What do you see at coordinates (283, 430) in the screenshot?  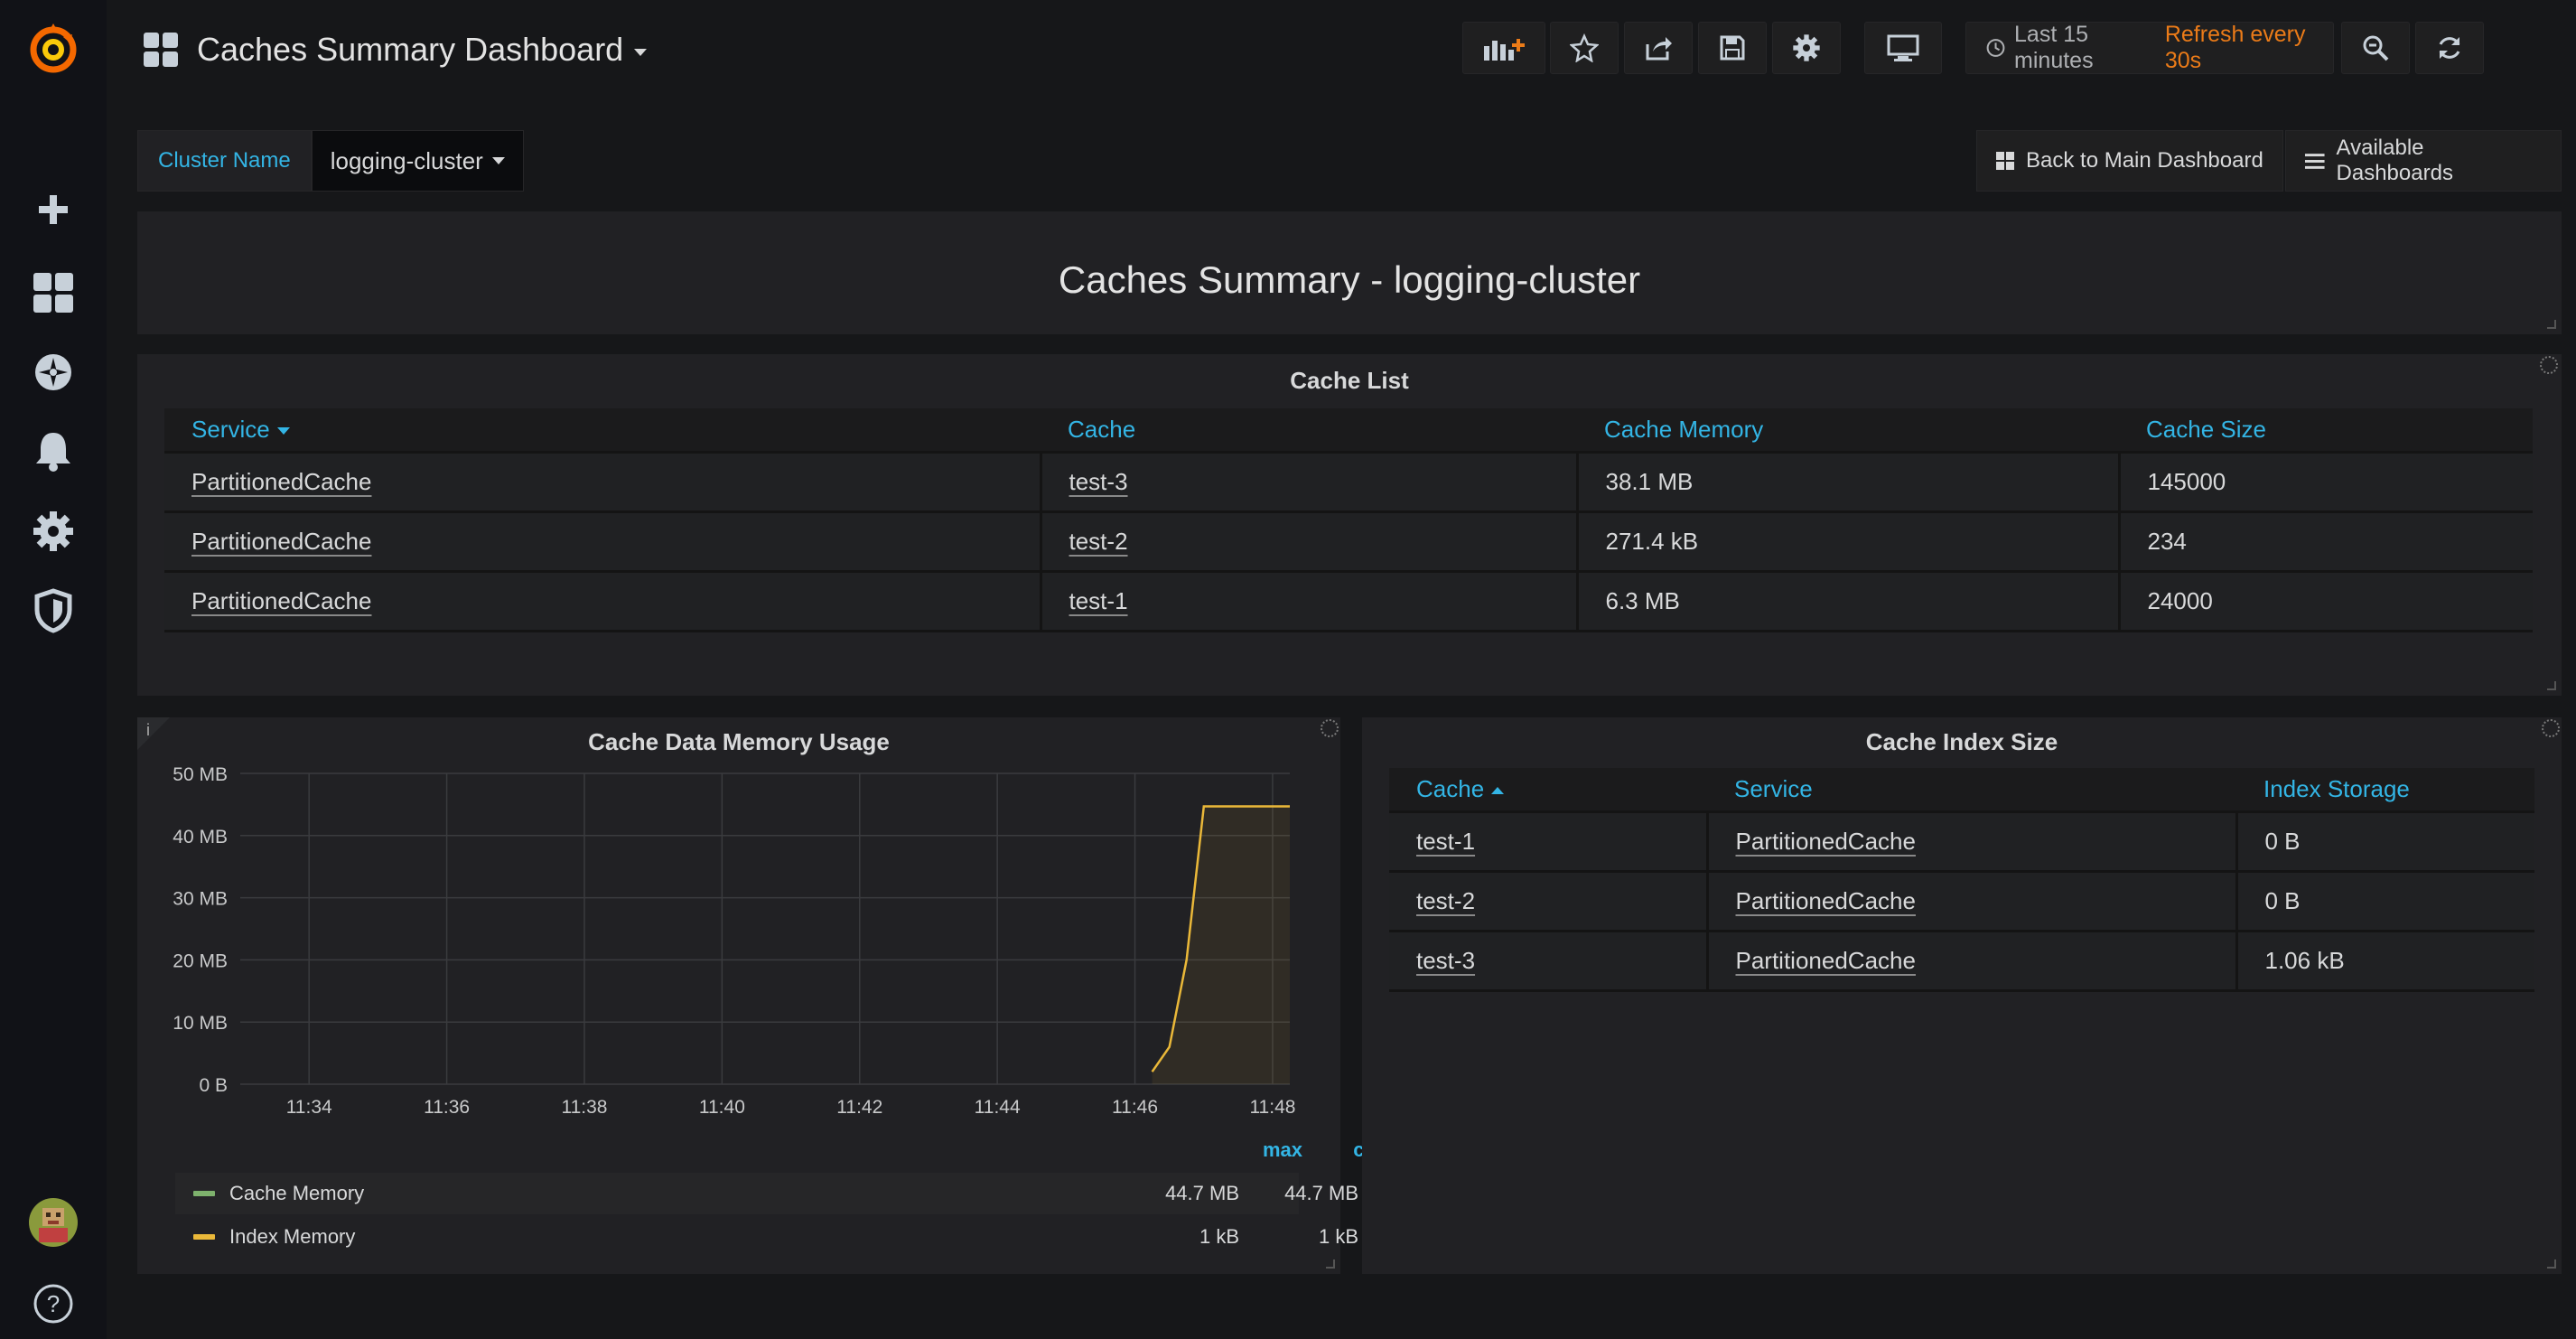 I see `sort-desc-icon` at bounding box center [283, 430].